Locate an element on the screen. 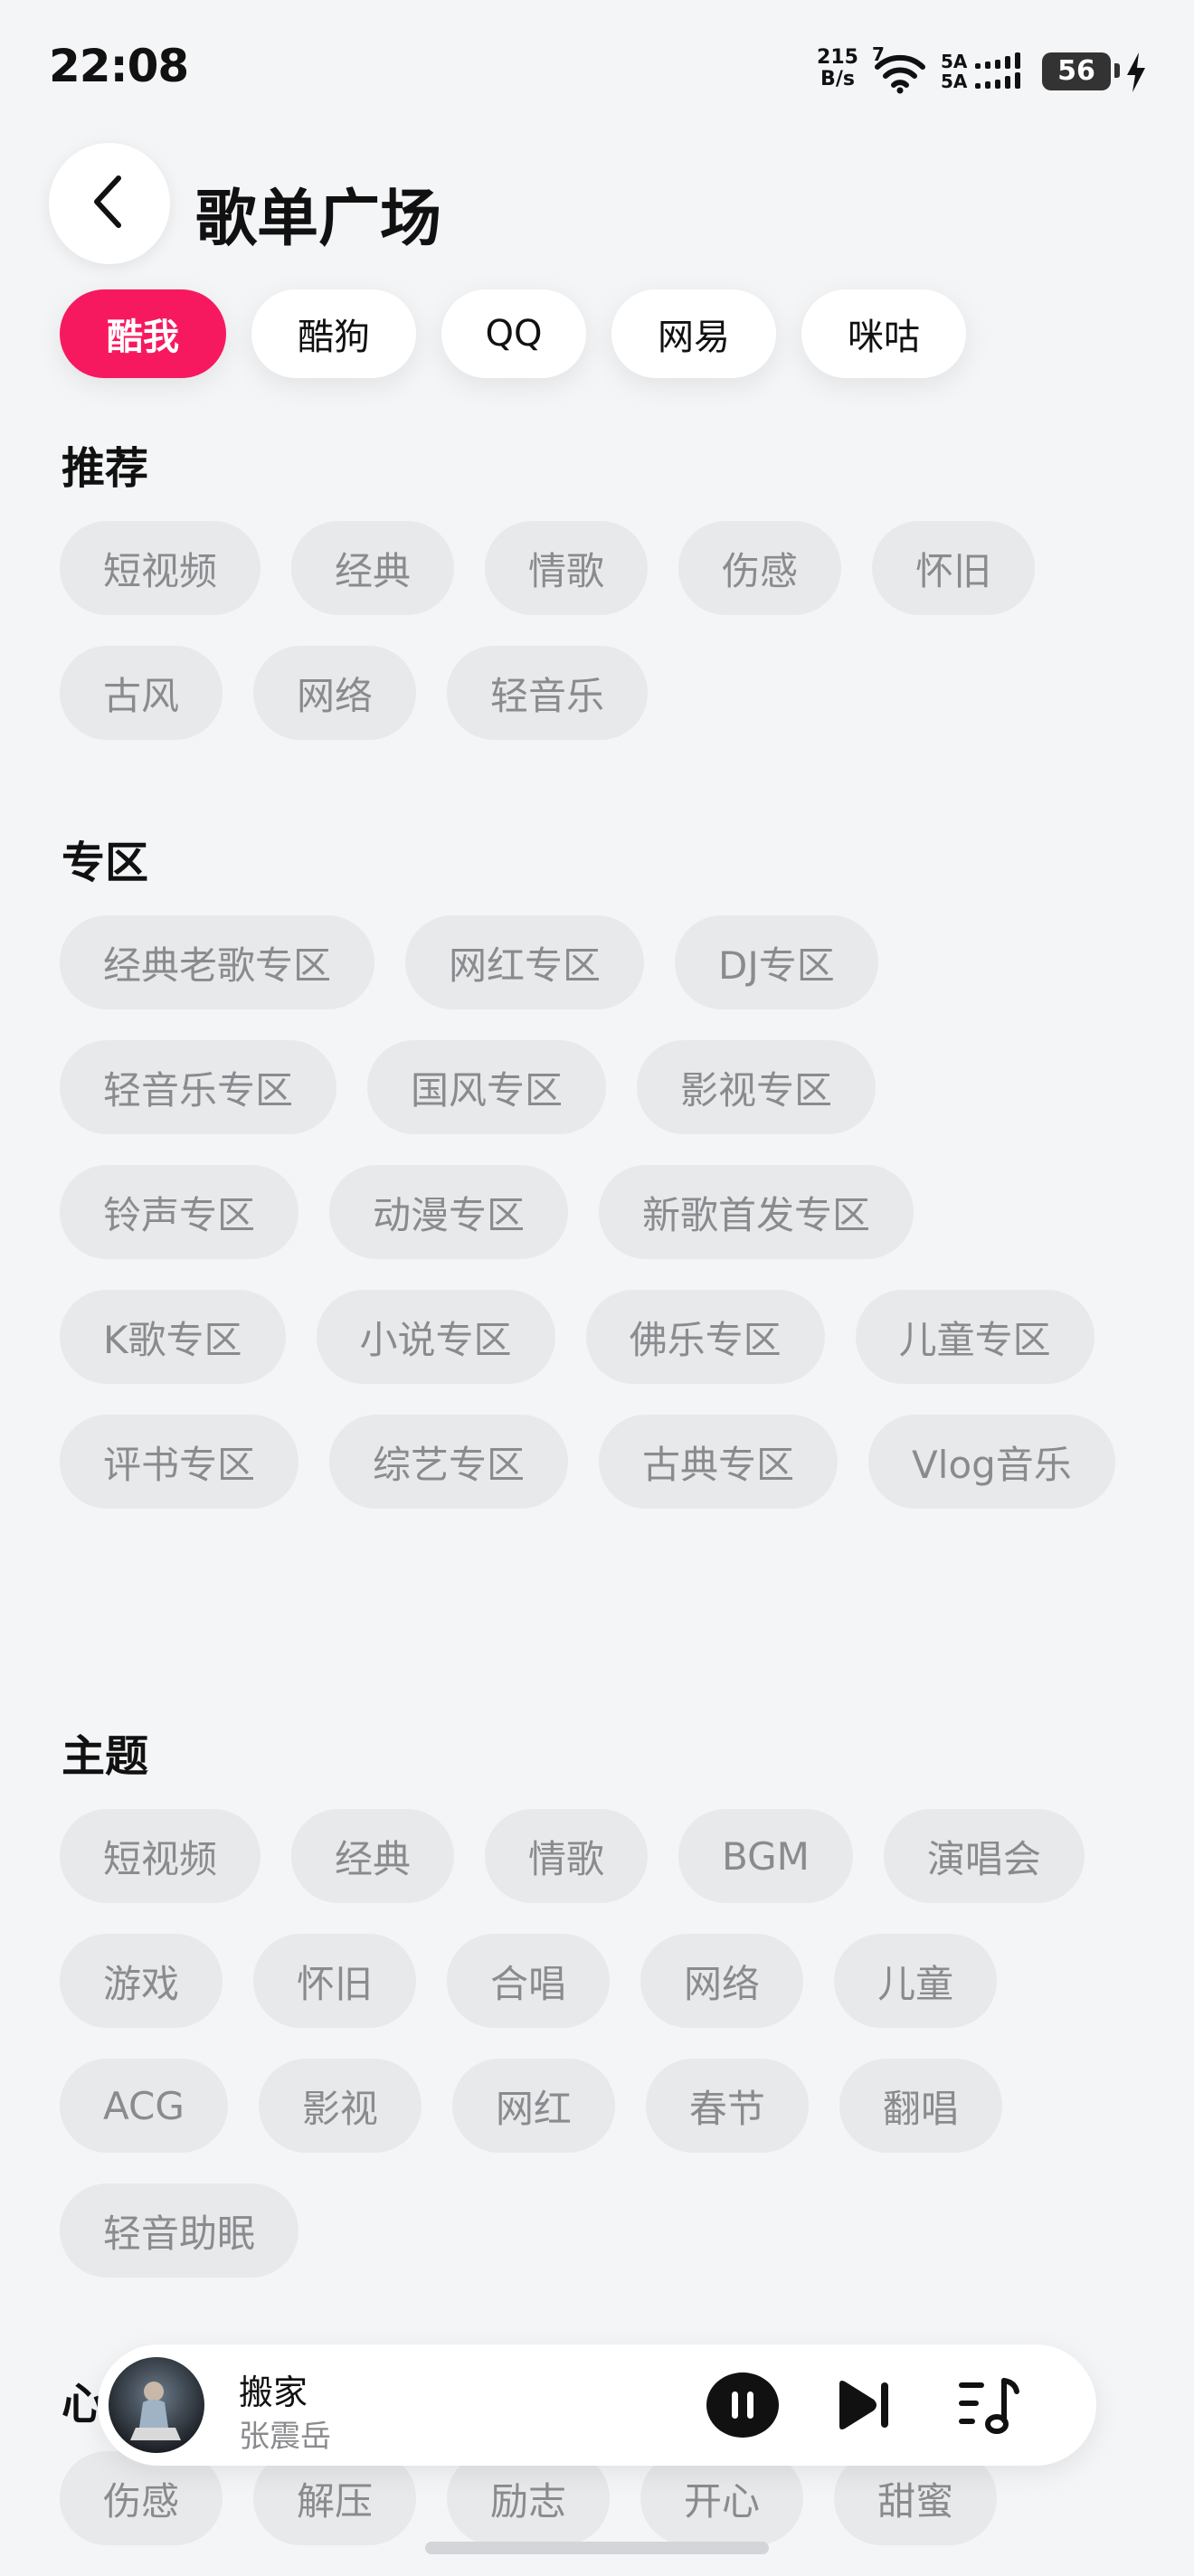 The image size is (1194, 2576). back-button is located at coordinates (109, 204).